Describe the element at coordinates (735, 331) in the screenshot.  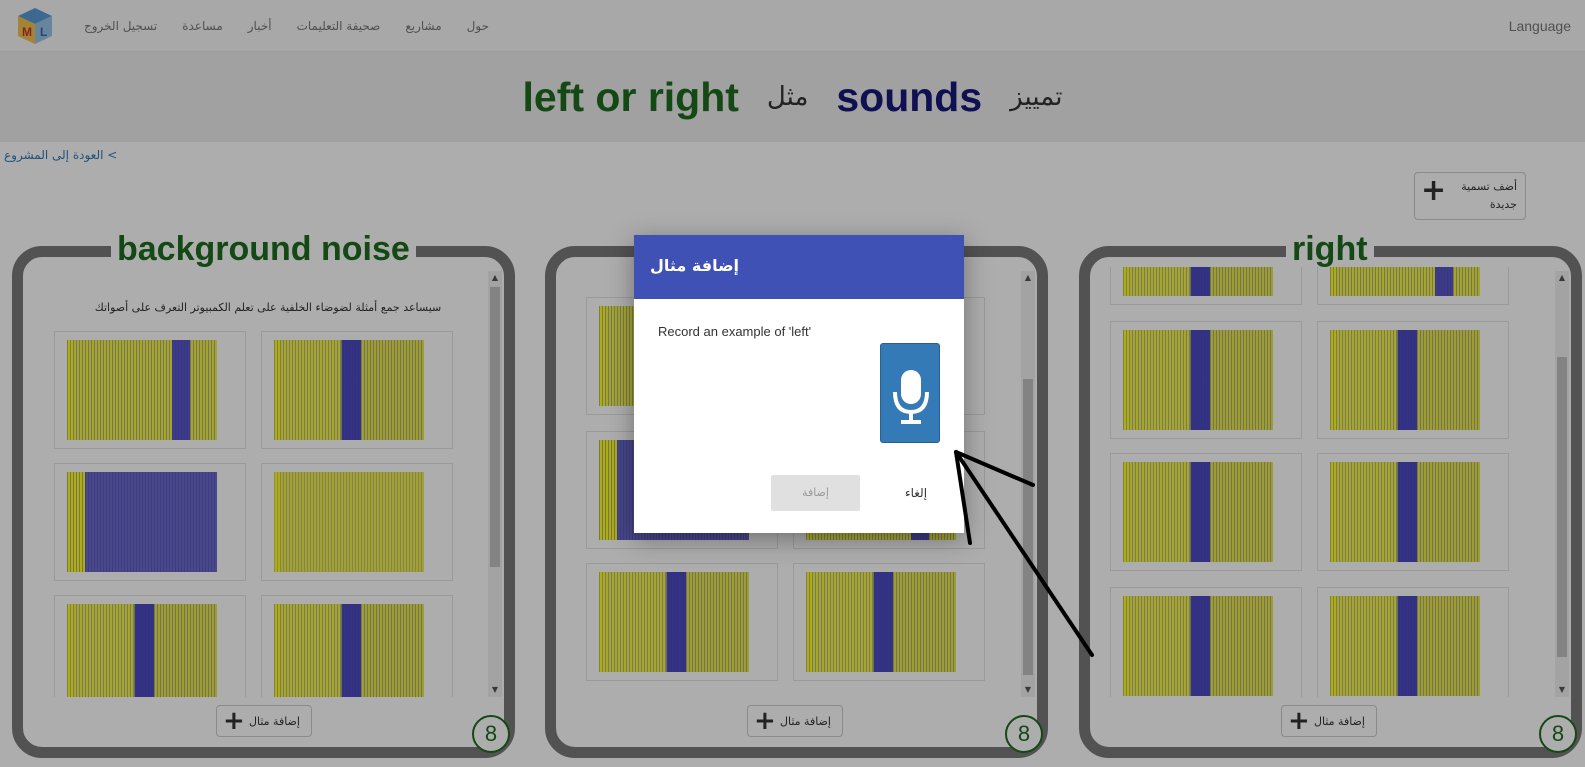
I see `record-prompt: Record an example of 'left'` at that location.